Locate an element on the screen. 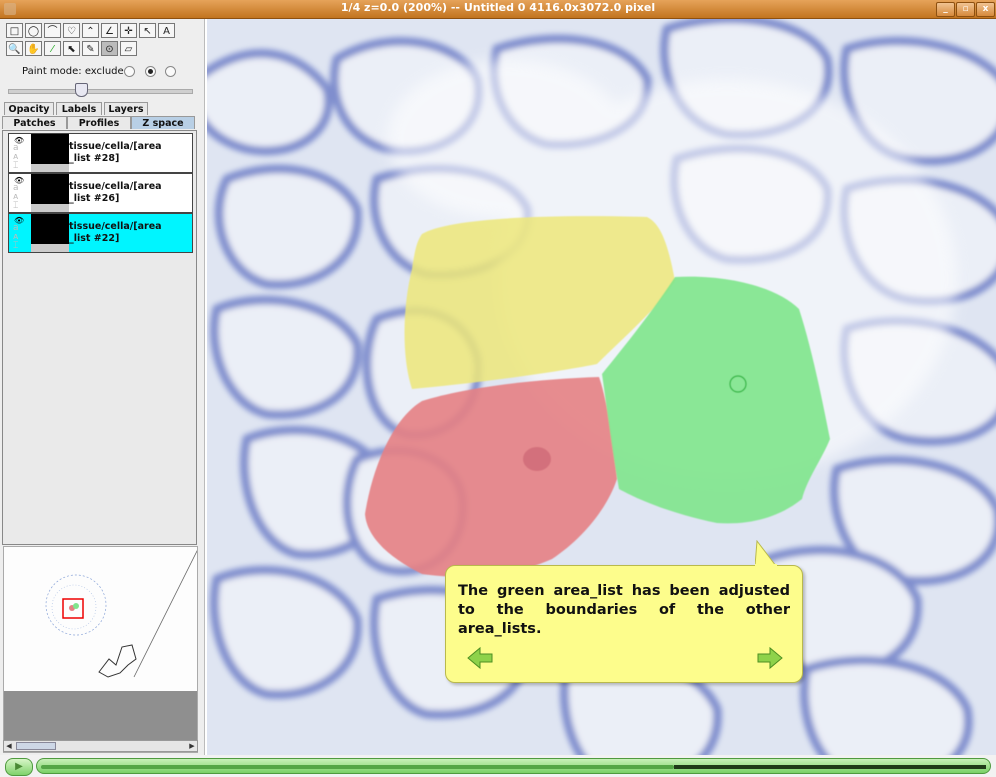  brush-size-slider-thumb is located at coordinates (81, 90).